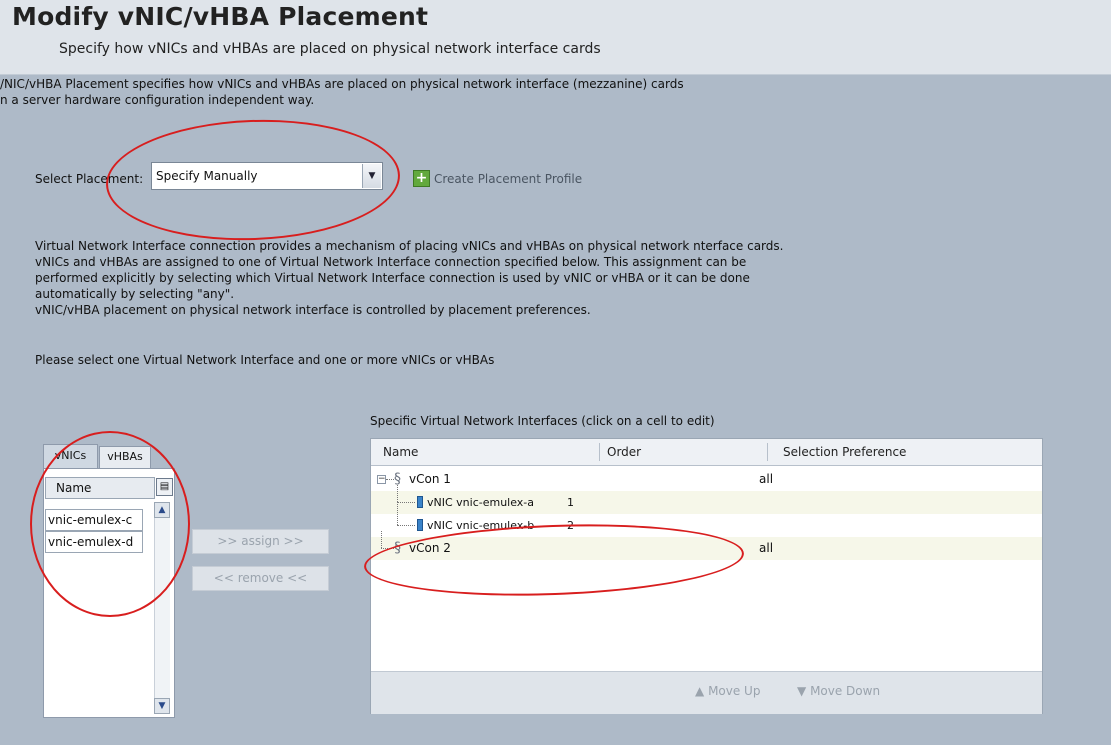 This screenshot has width=1111, height=745. I want to click on column-header-name: Name, so click(400, 452).